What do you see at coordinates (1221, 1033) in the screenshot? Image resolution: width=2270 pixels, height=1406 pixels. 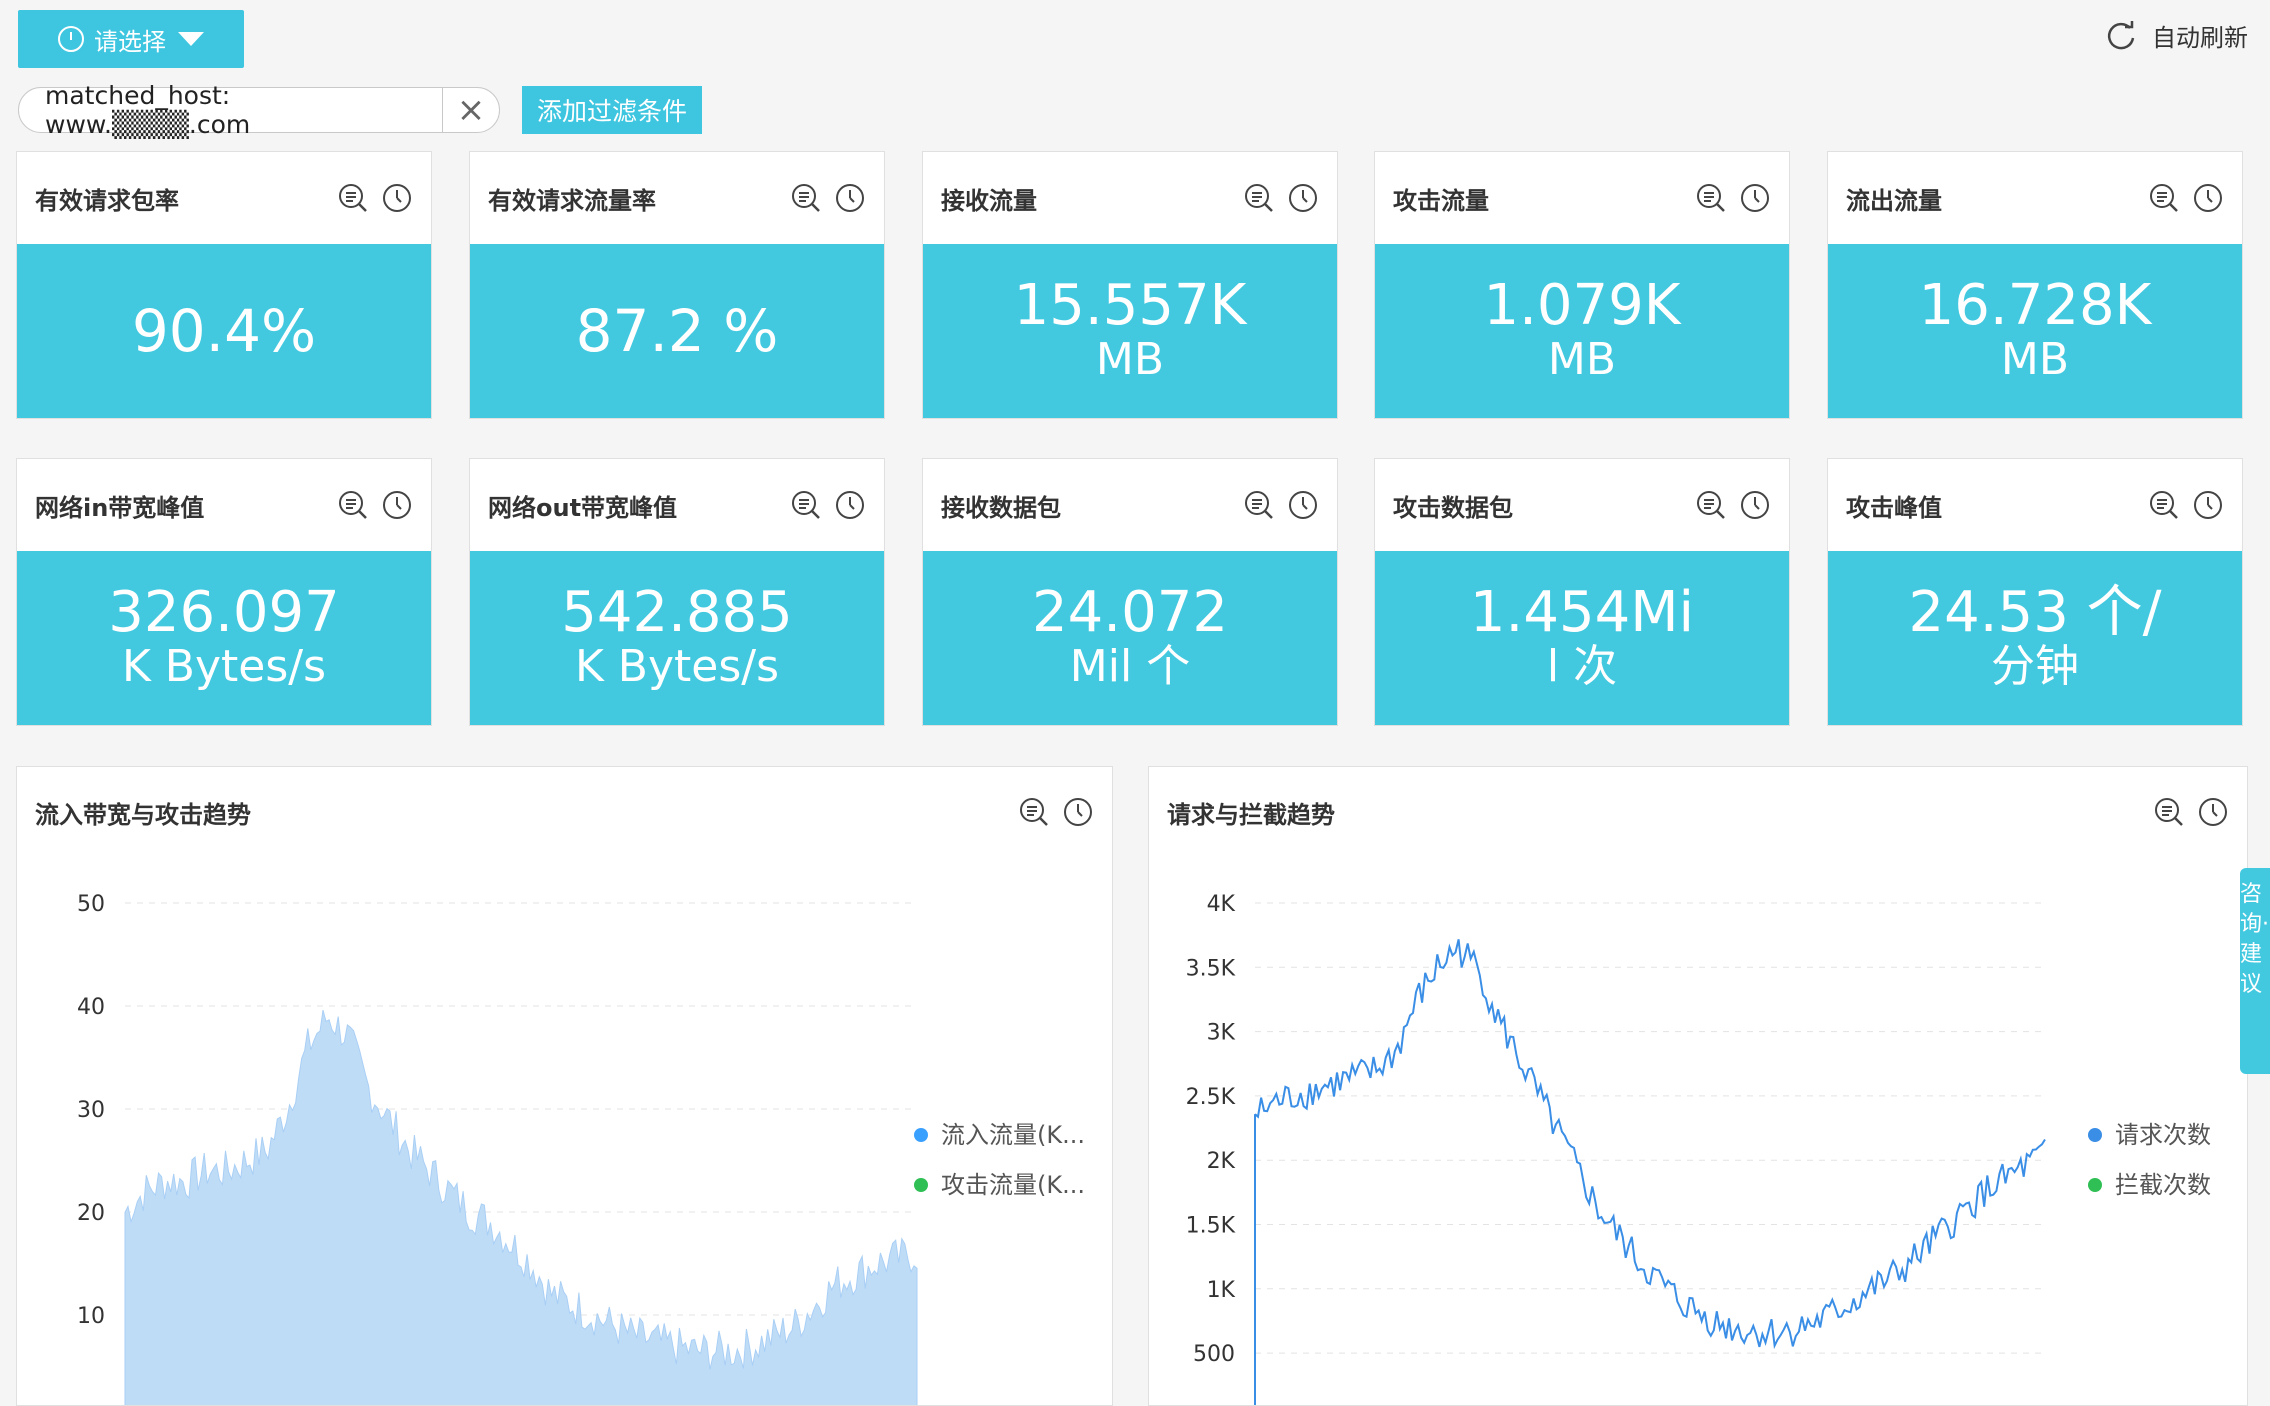 I see `y-tick-label: 3K` at bounding box center [1221, 1033].